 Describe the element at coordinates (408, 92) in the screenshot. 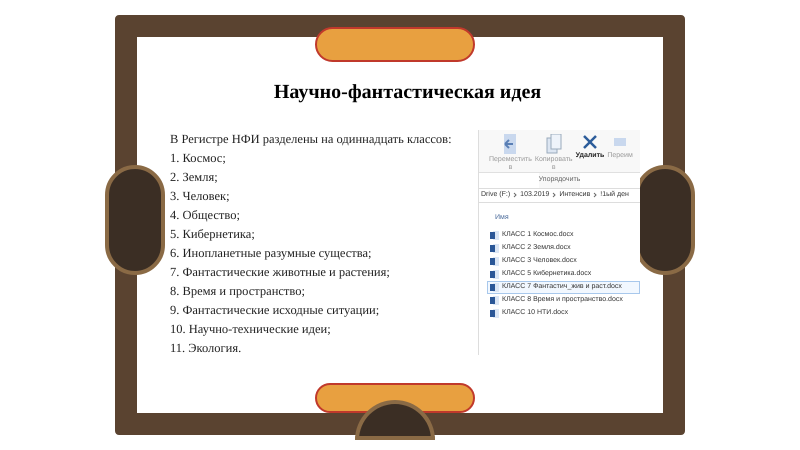

I see `slide-title: Научно-фантастическая идея` at that location.